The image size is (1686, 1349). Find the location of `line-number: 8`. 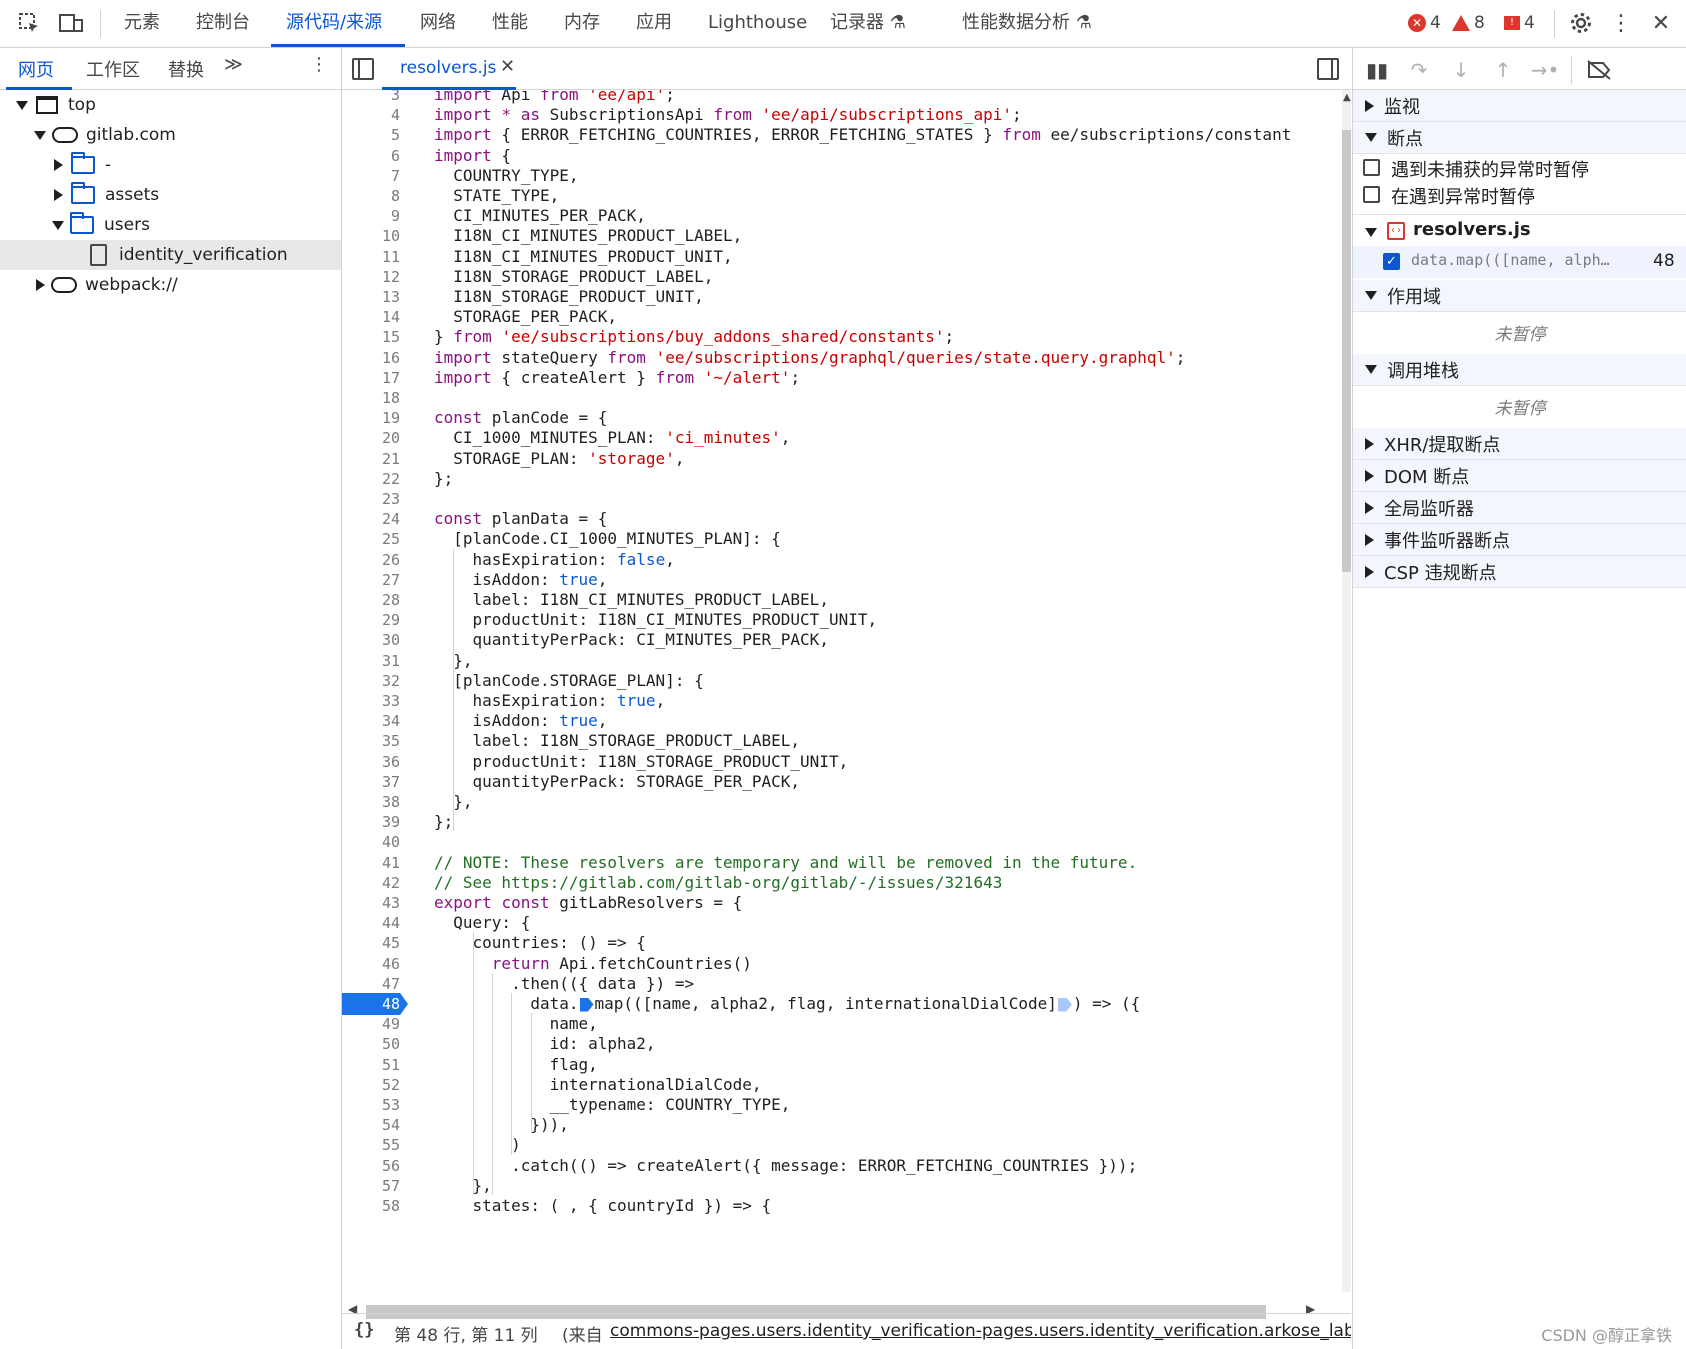

line-number: 8 is located at coordinates (371, 196).